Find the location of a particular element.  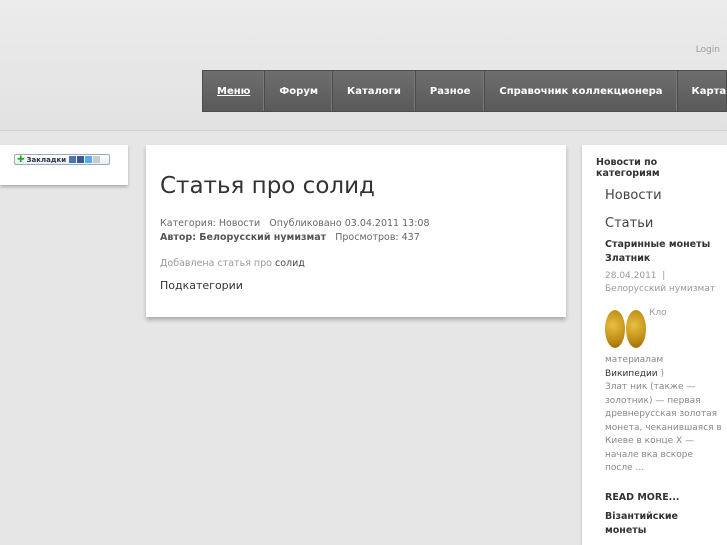

nav-item-collector-guide: Справочник коллекционера is located at coordinates (581, 91).